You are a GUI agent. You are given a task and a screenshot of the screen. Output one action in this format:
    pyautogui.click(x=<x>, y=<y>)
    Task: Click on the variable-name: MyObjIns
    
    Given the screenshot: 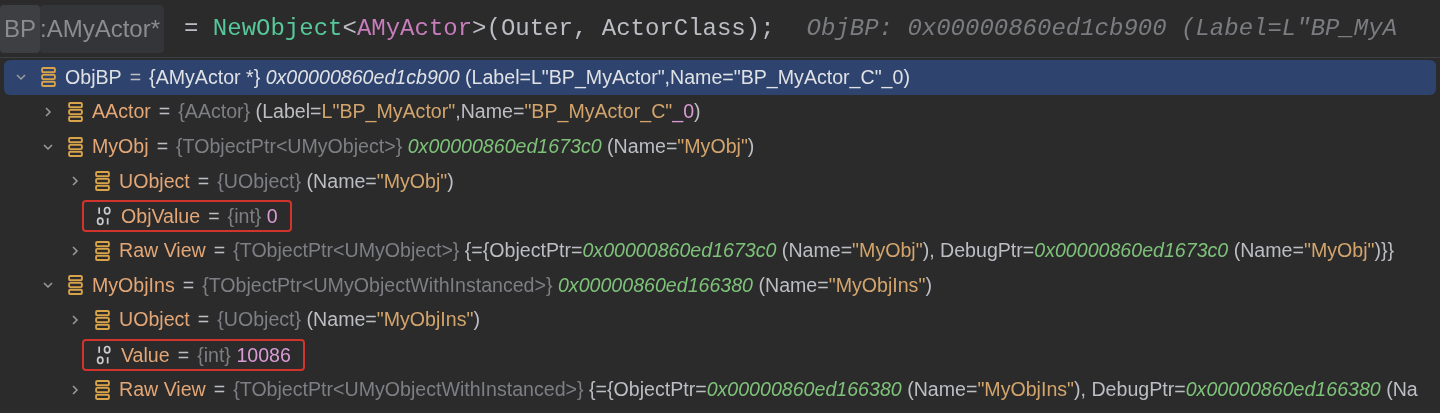 What is the action you would take?
    pyautogui.click(x=133, y=285)
    